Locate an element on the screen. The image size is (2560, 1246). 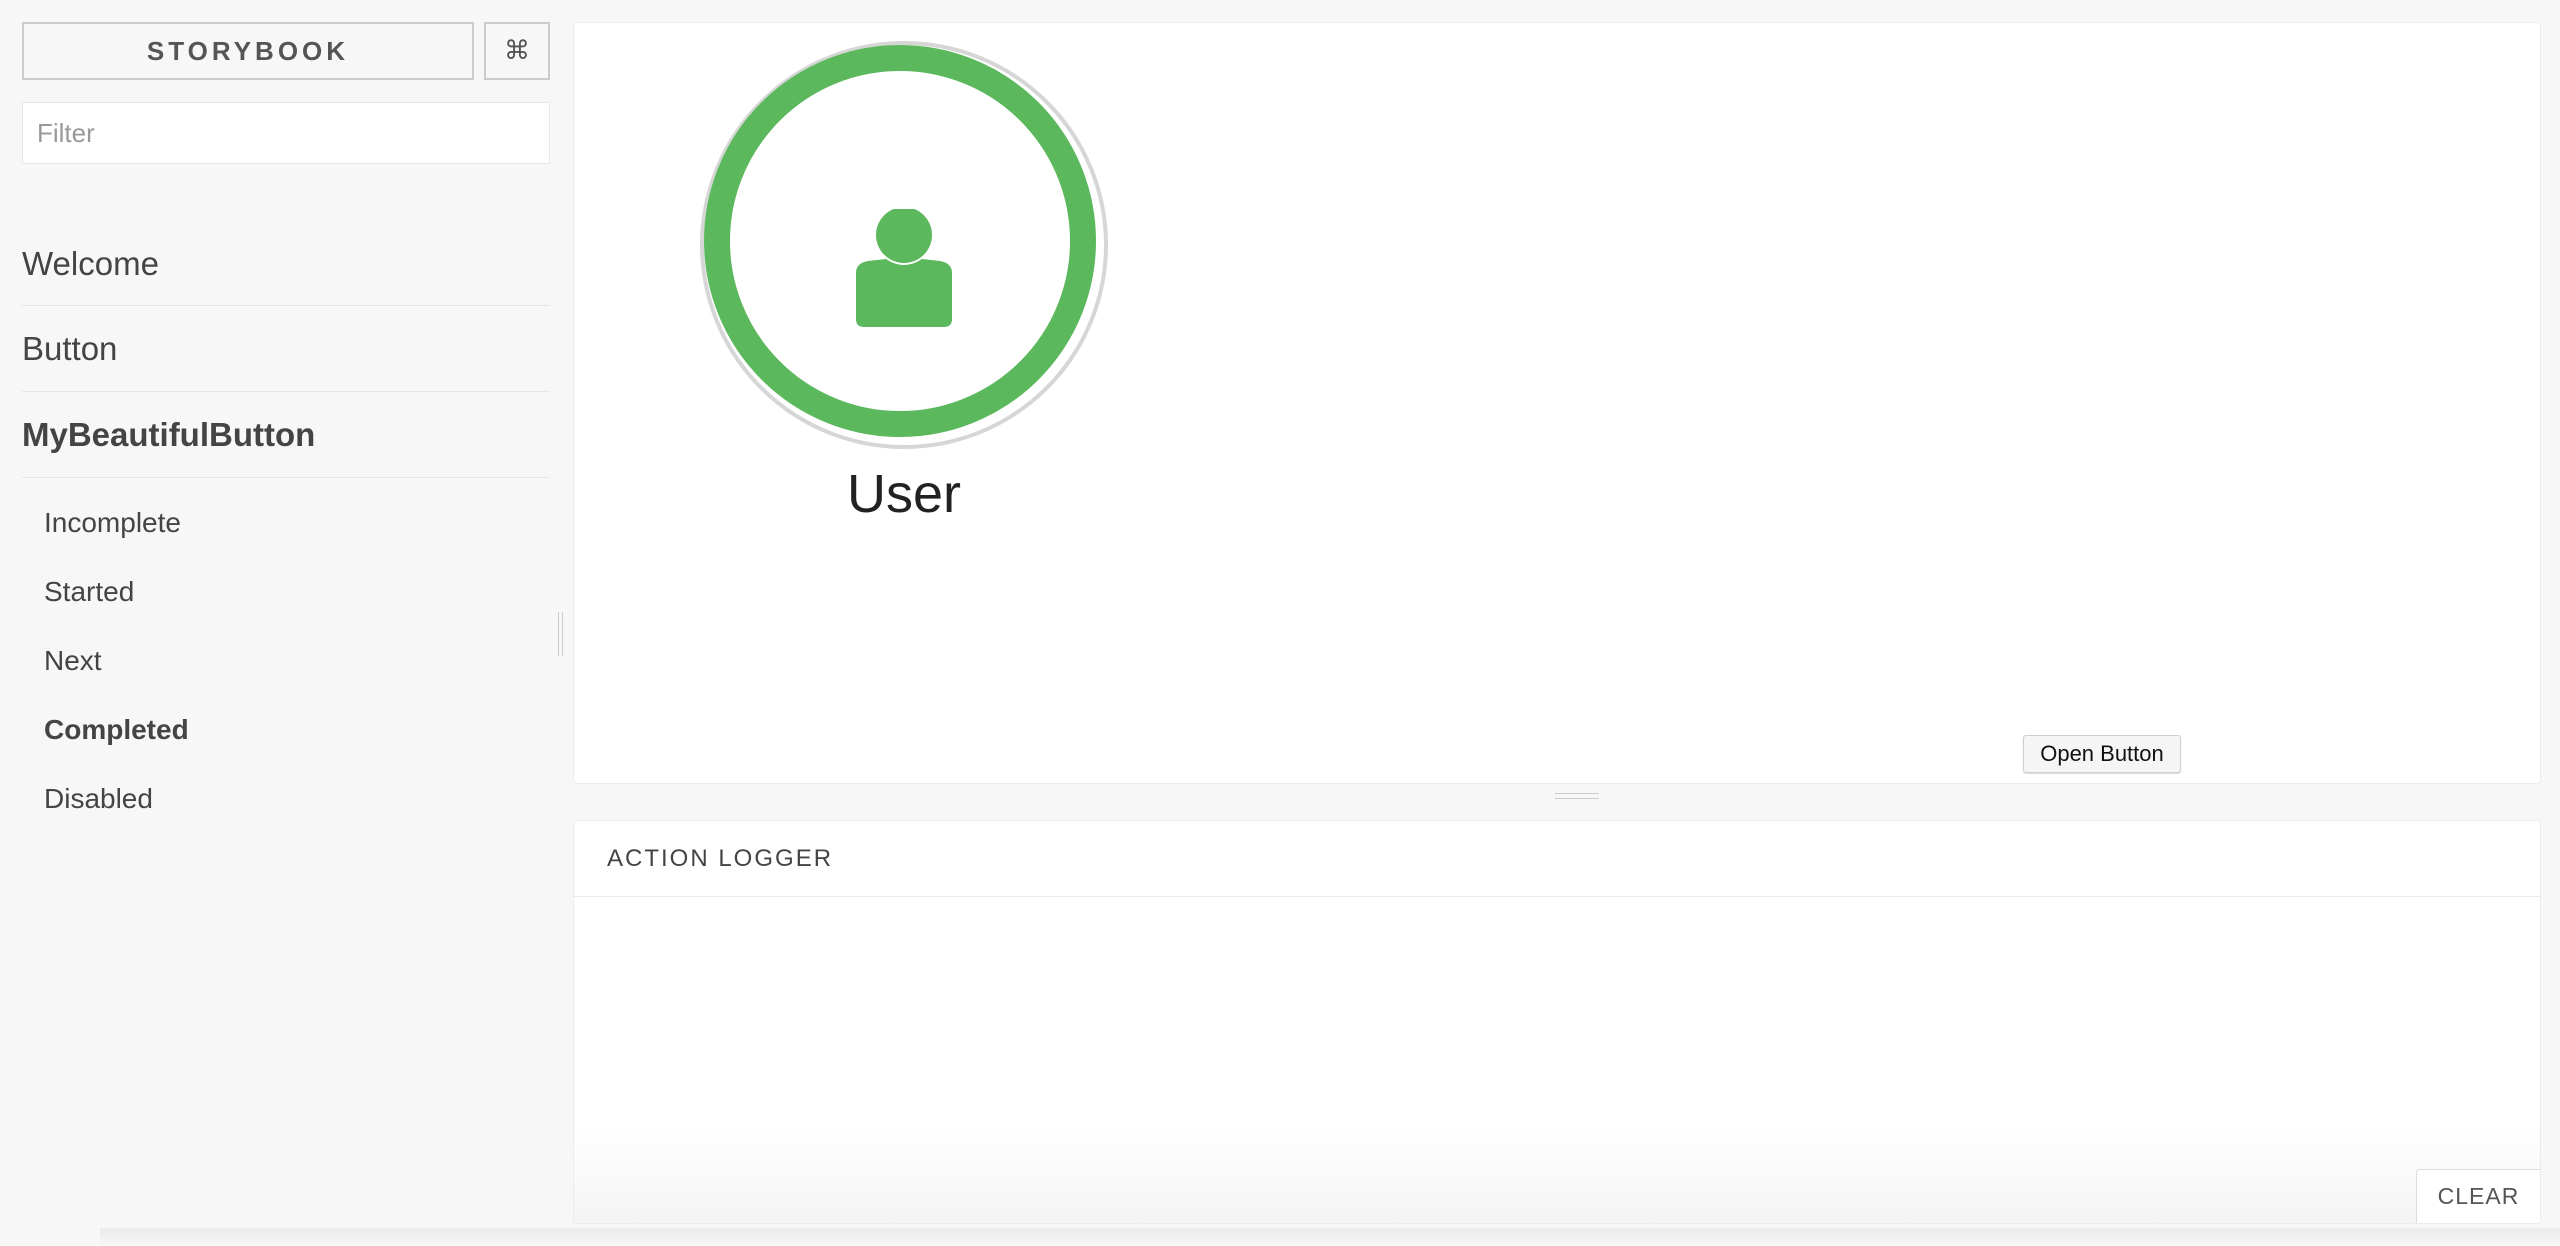
user-avatar-button is located at coordinates (904, 245).